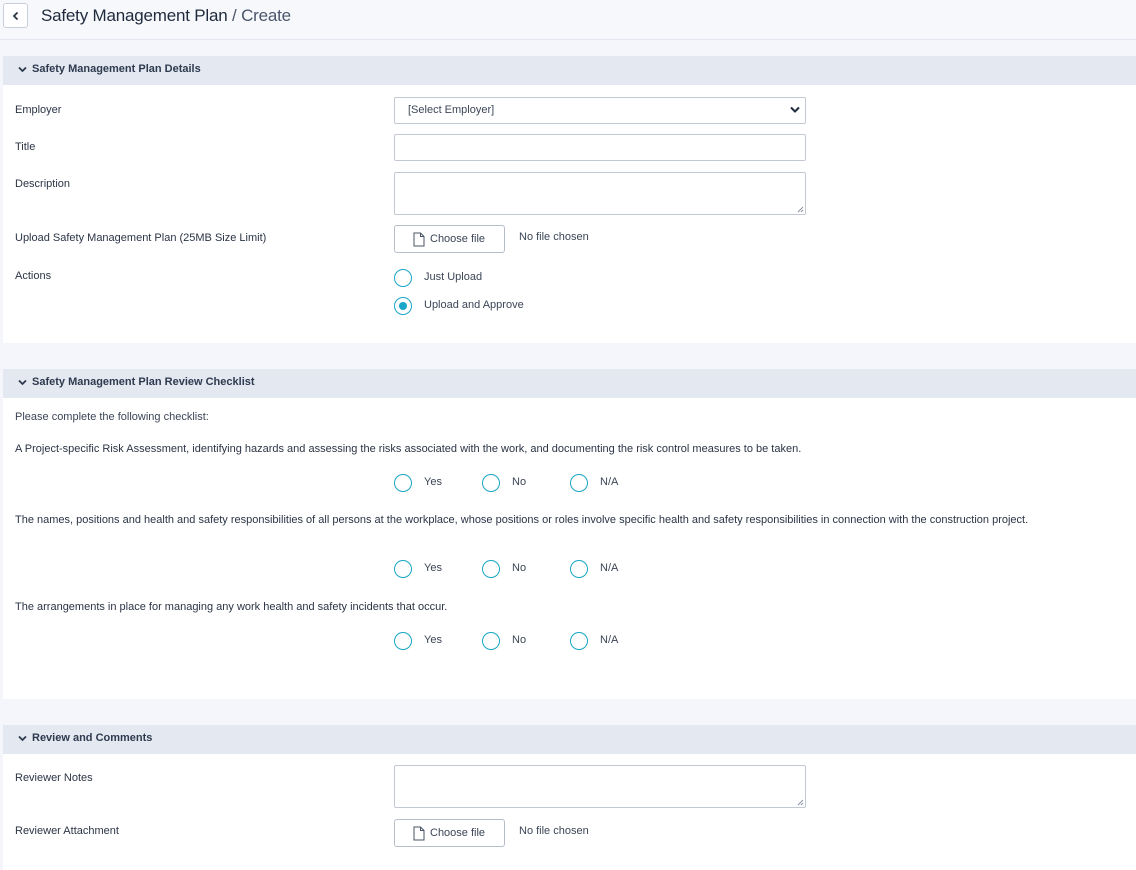 The image size is (1136, 870). Describe the element at coordinates (134, 15) in the screenshot. I see `page-title: Safety Management Plan` at that location.